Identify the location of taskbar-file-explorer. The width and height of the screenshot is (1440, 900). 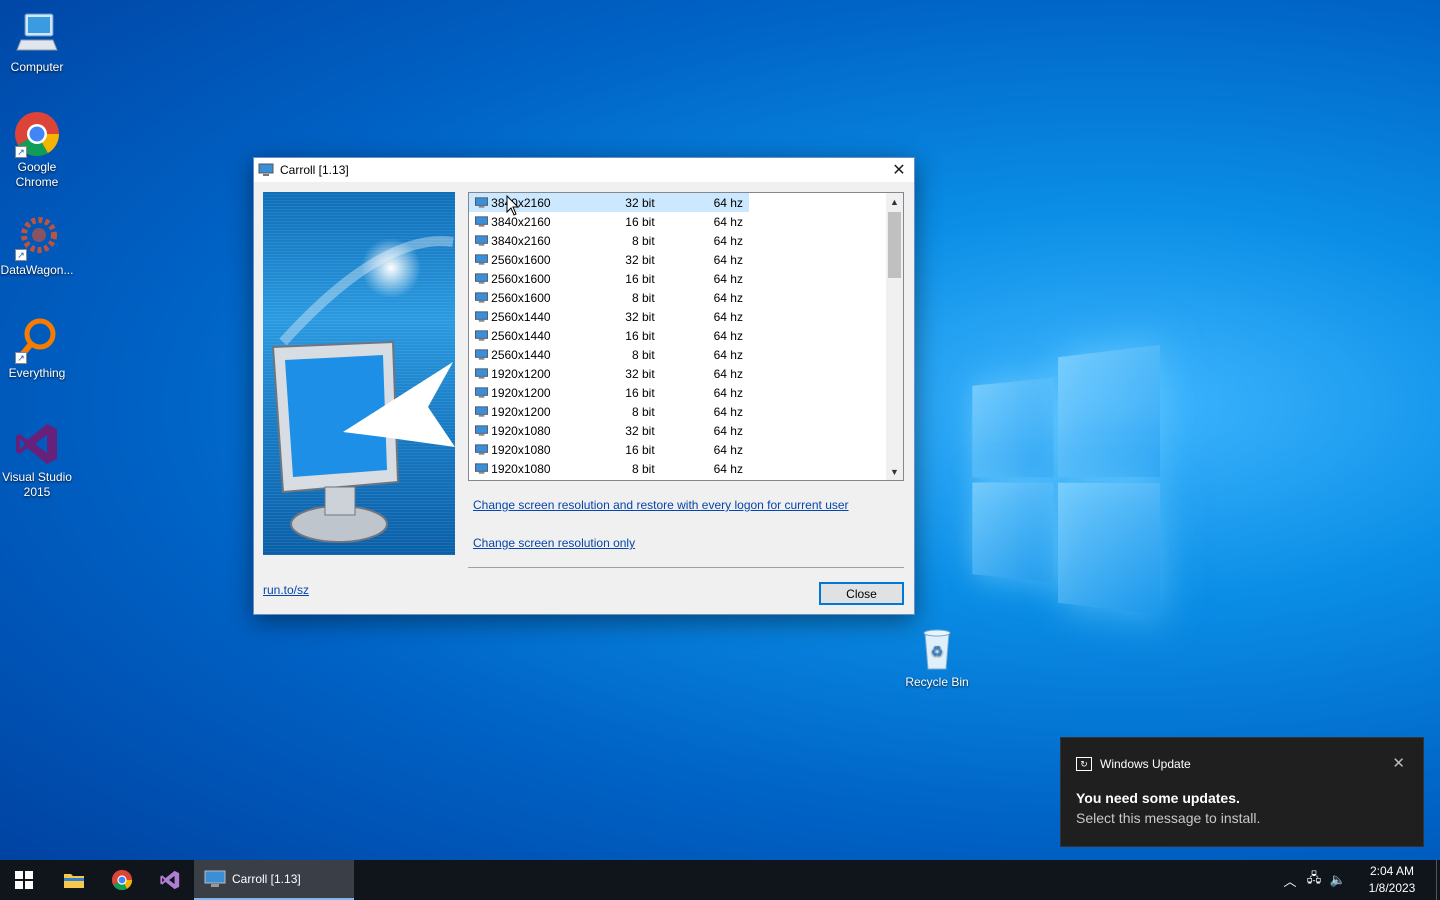
(74, 880).